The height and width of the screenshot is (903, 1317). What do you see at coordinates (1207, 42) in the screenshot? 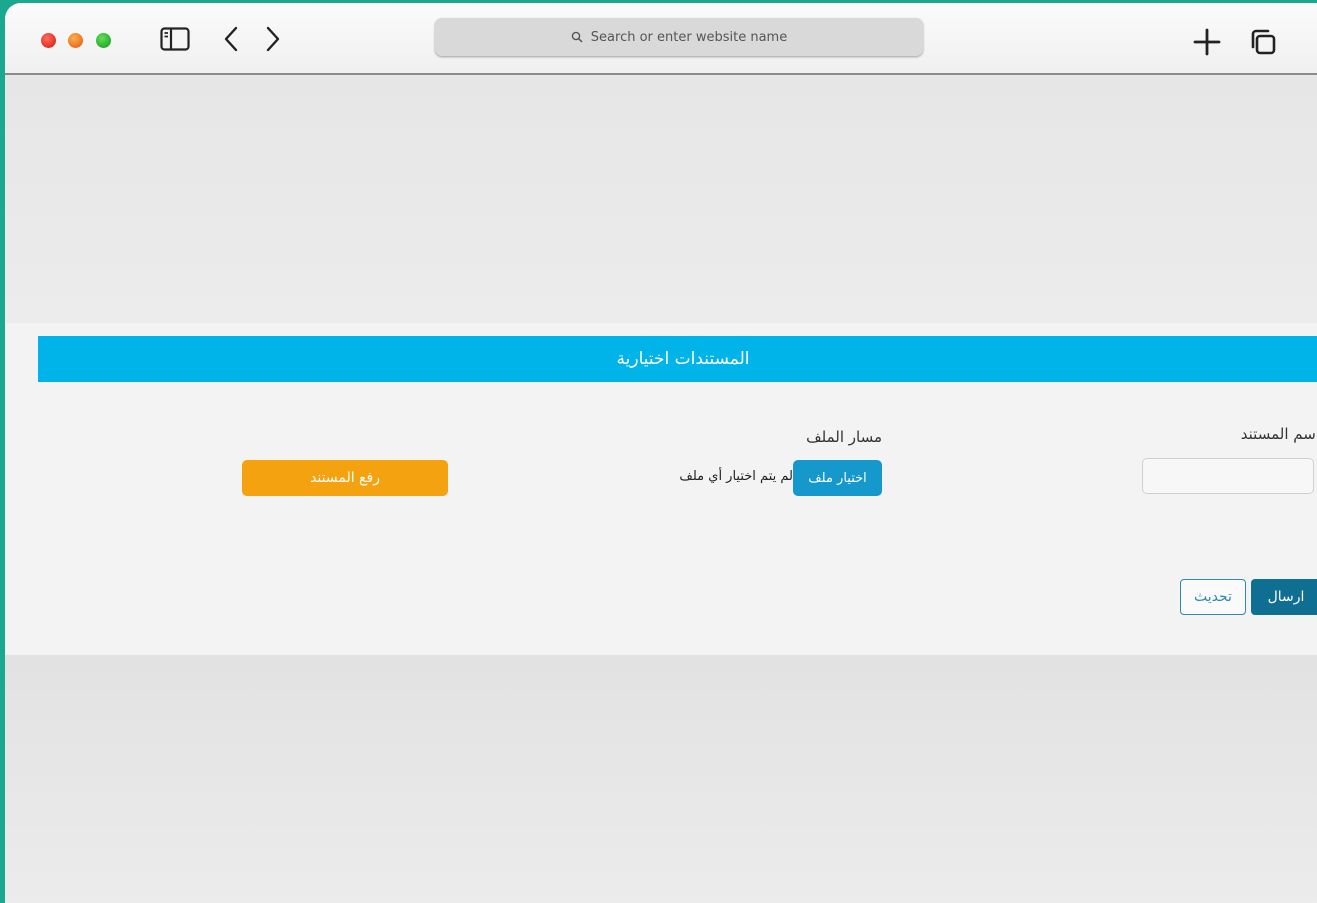
I see `plus-icon` at bounding box center [1207, 42].